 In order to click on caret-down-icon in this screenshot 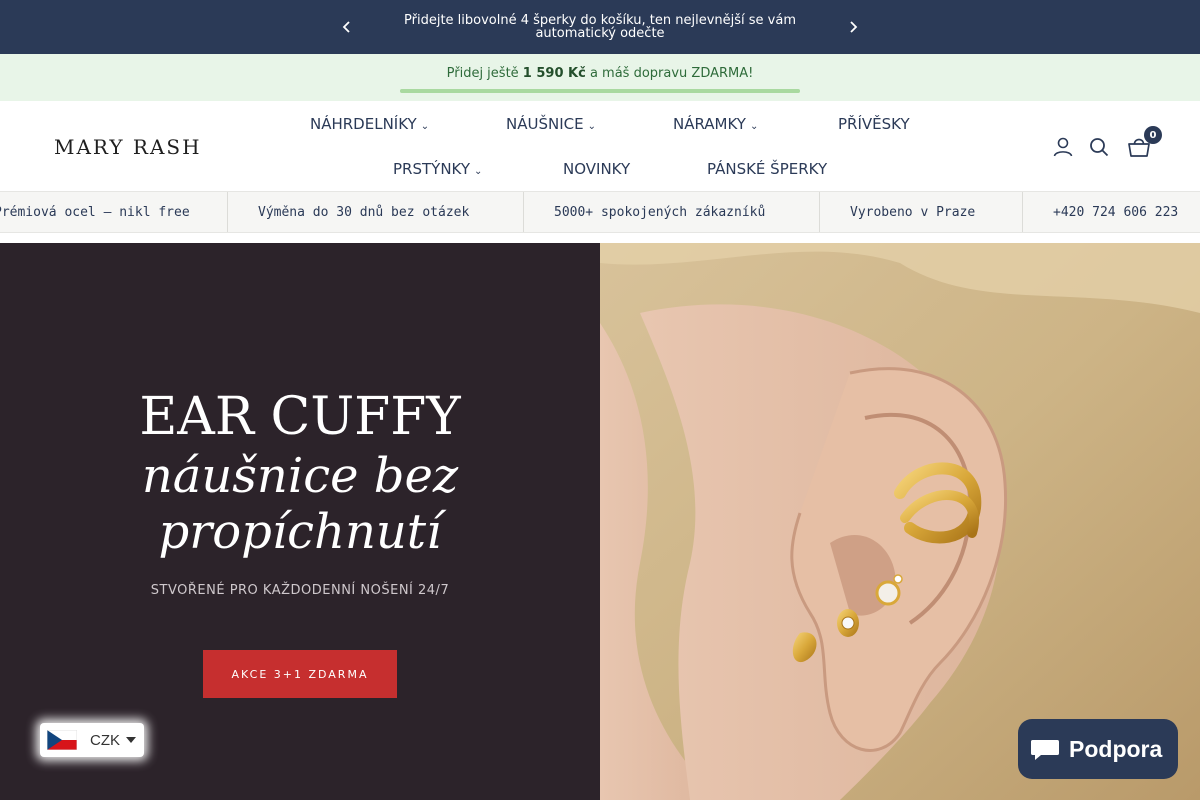, I will do `click(131, 740)`.